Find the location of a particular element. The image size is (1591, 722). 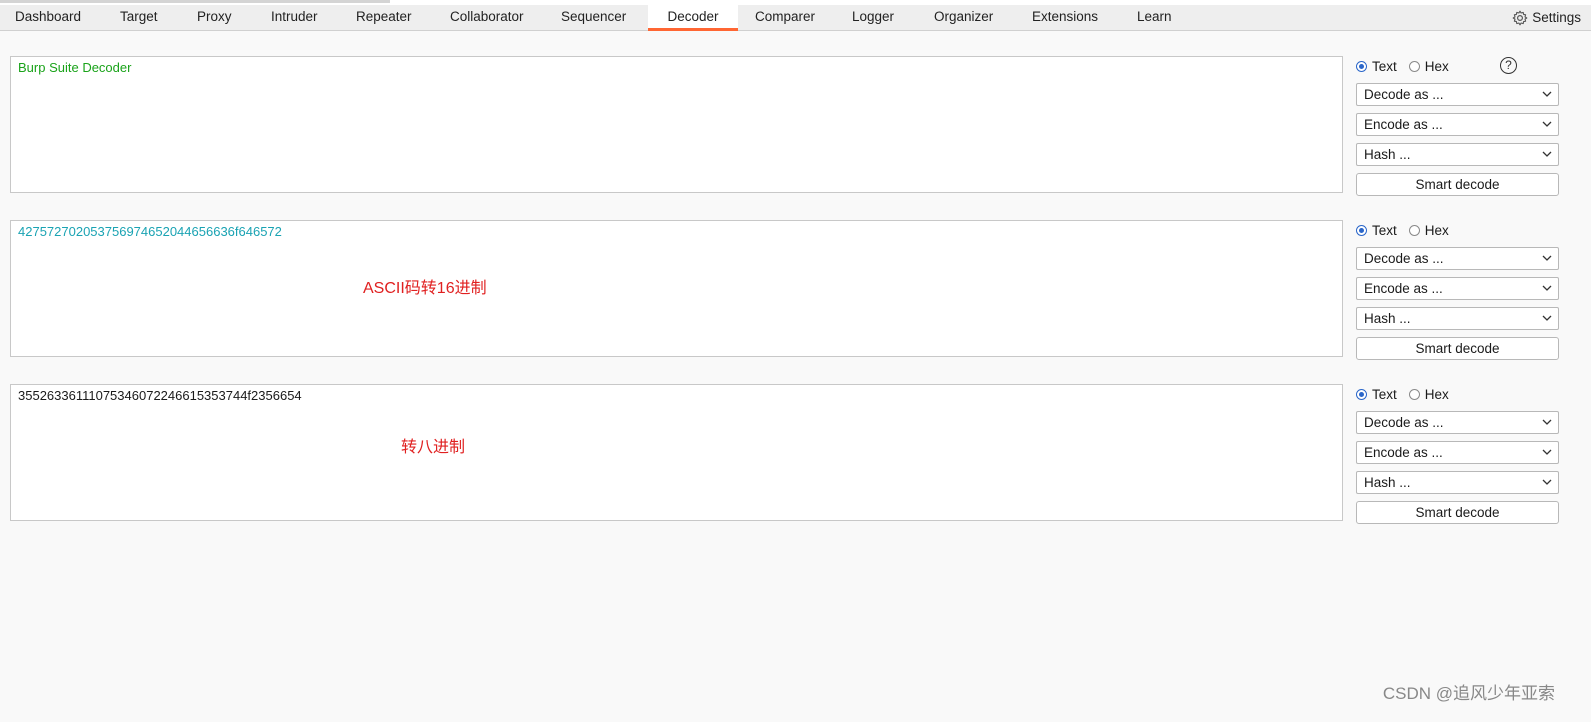

tab-dashboard: Dashboard is located at coordinates (48, 17).